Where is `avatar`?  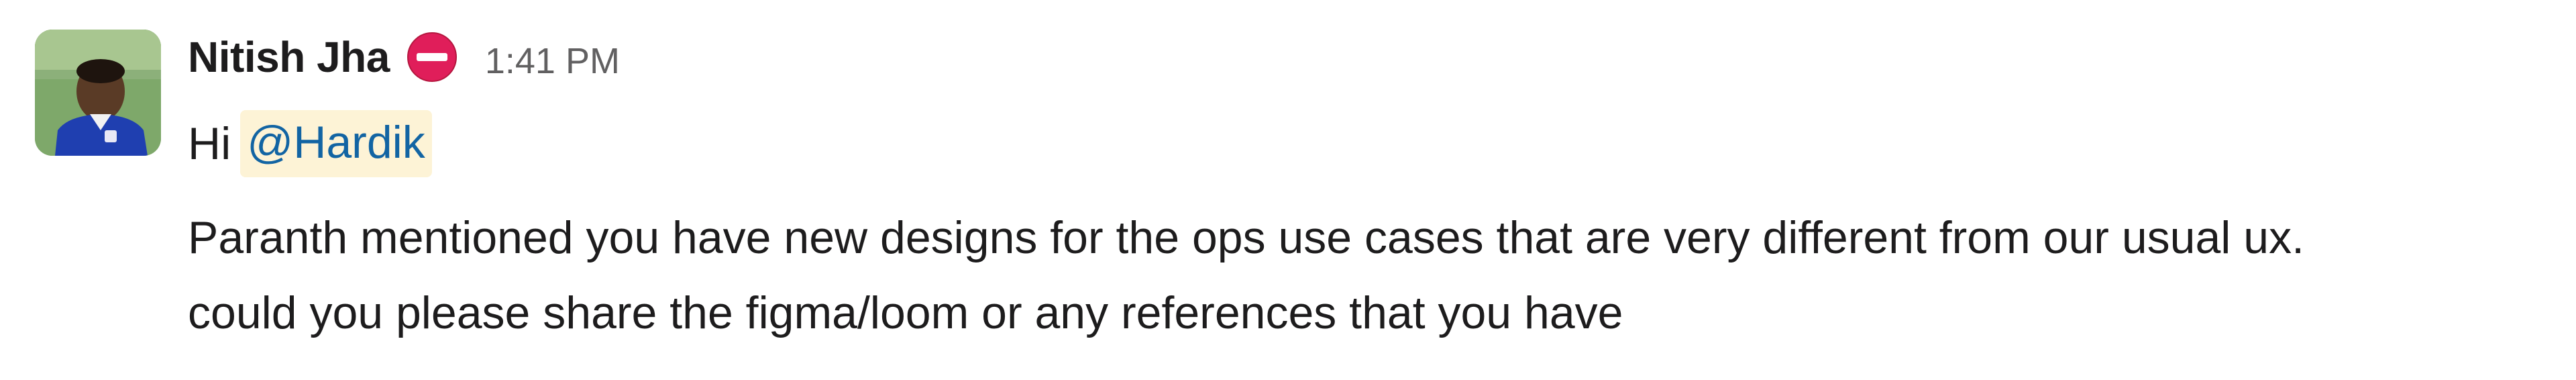 avatar is located at coordinates (98, 93).